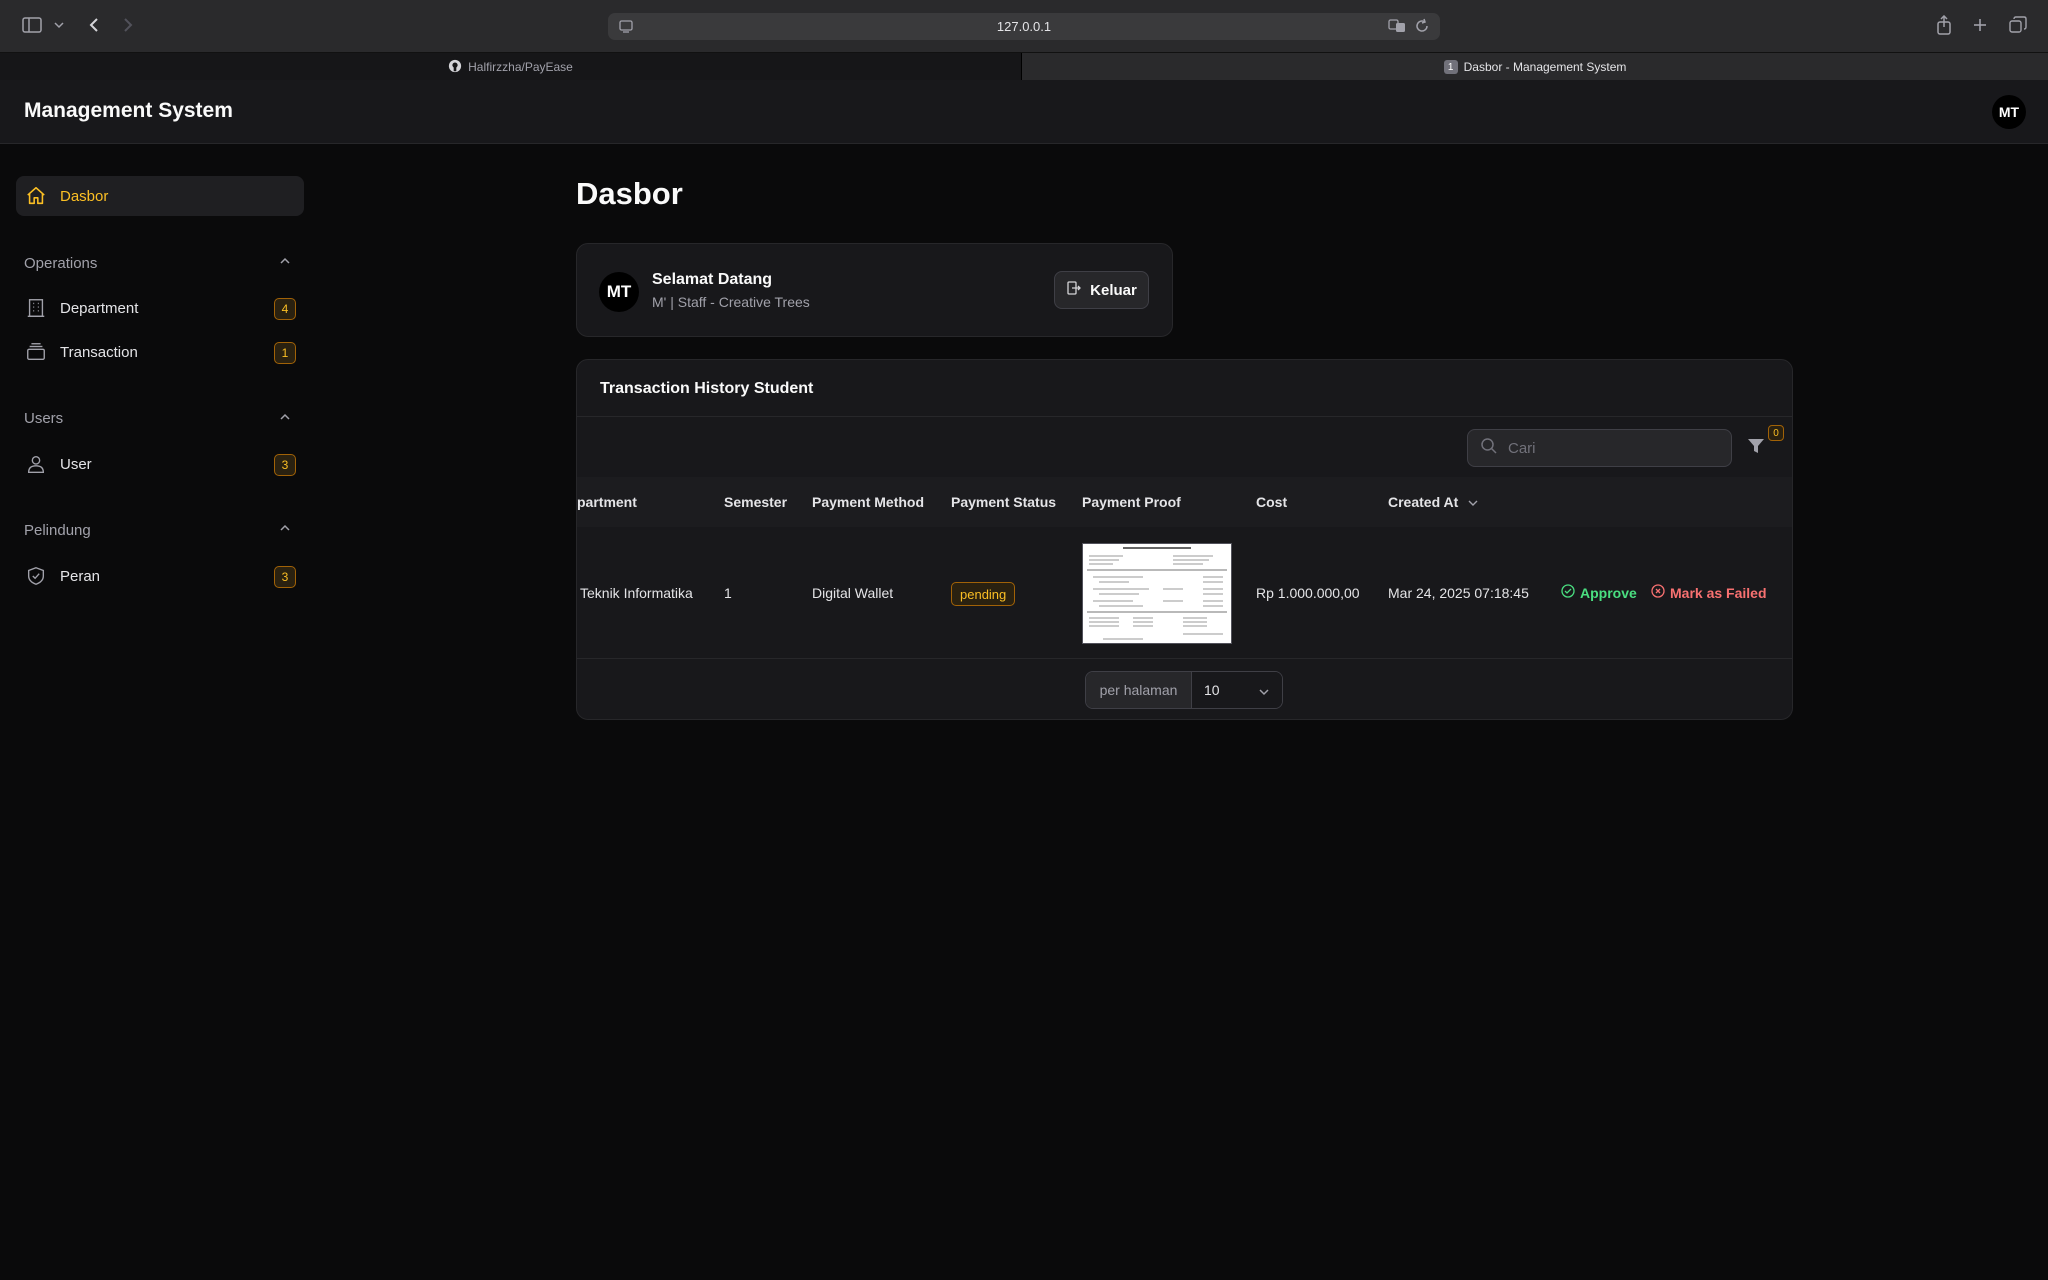  Describe the element at coordinates (76, 464) in the screenshot. I see `sidebar-item-label: User` at that location.